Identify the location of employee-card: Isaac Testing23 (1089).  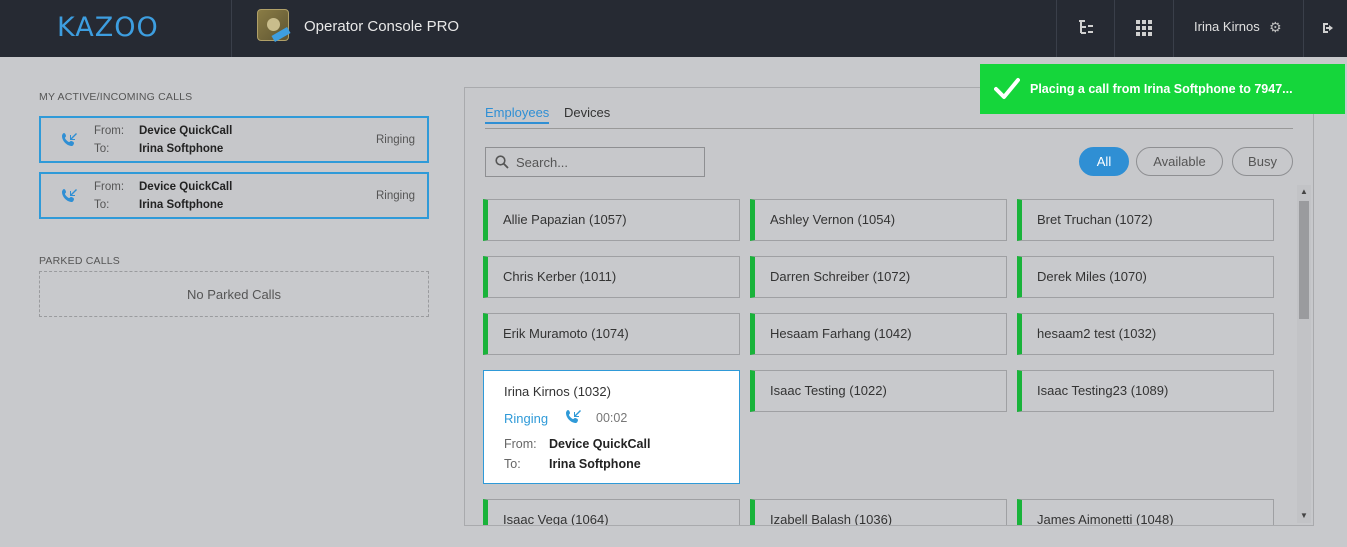
(1145, 391).